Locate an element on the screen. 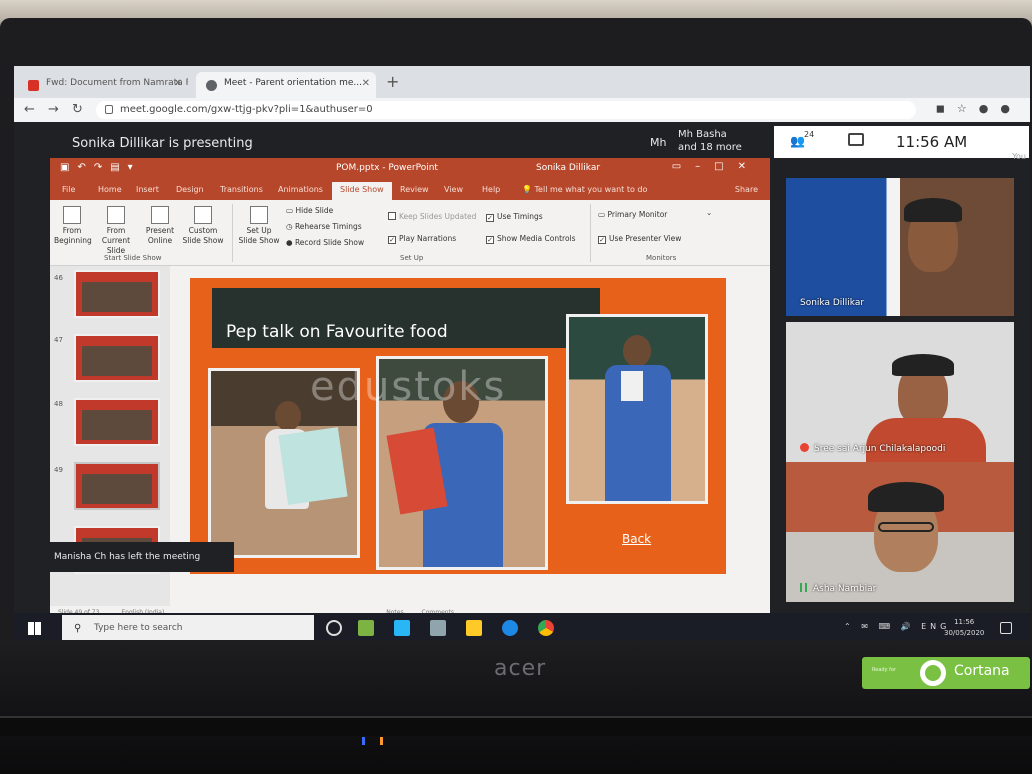  participant-tile: Sonika Dillikar is located at coordinates (900, 247).